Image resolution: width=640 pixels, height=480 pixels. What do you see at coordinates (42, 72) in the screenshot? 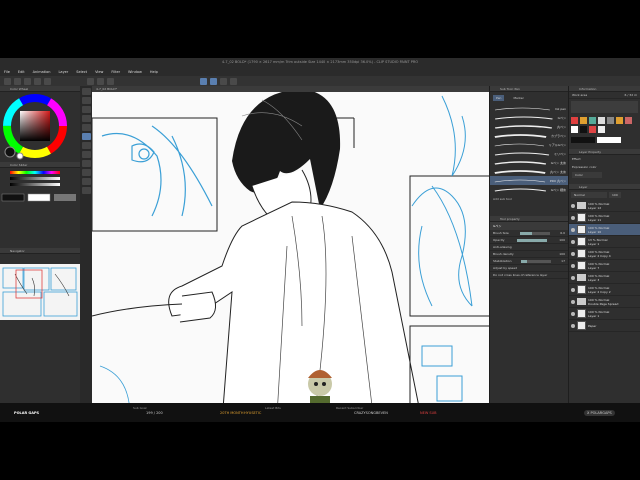
I see `menu-animation: Animation` at bounding box center [42, 72].